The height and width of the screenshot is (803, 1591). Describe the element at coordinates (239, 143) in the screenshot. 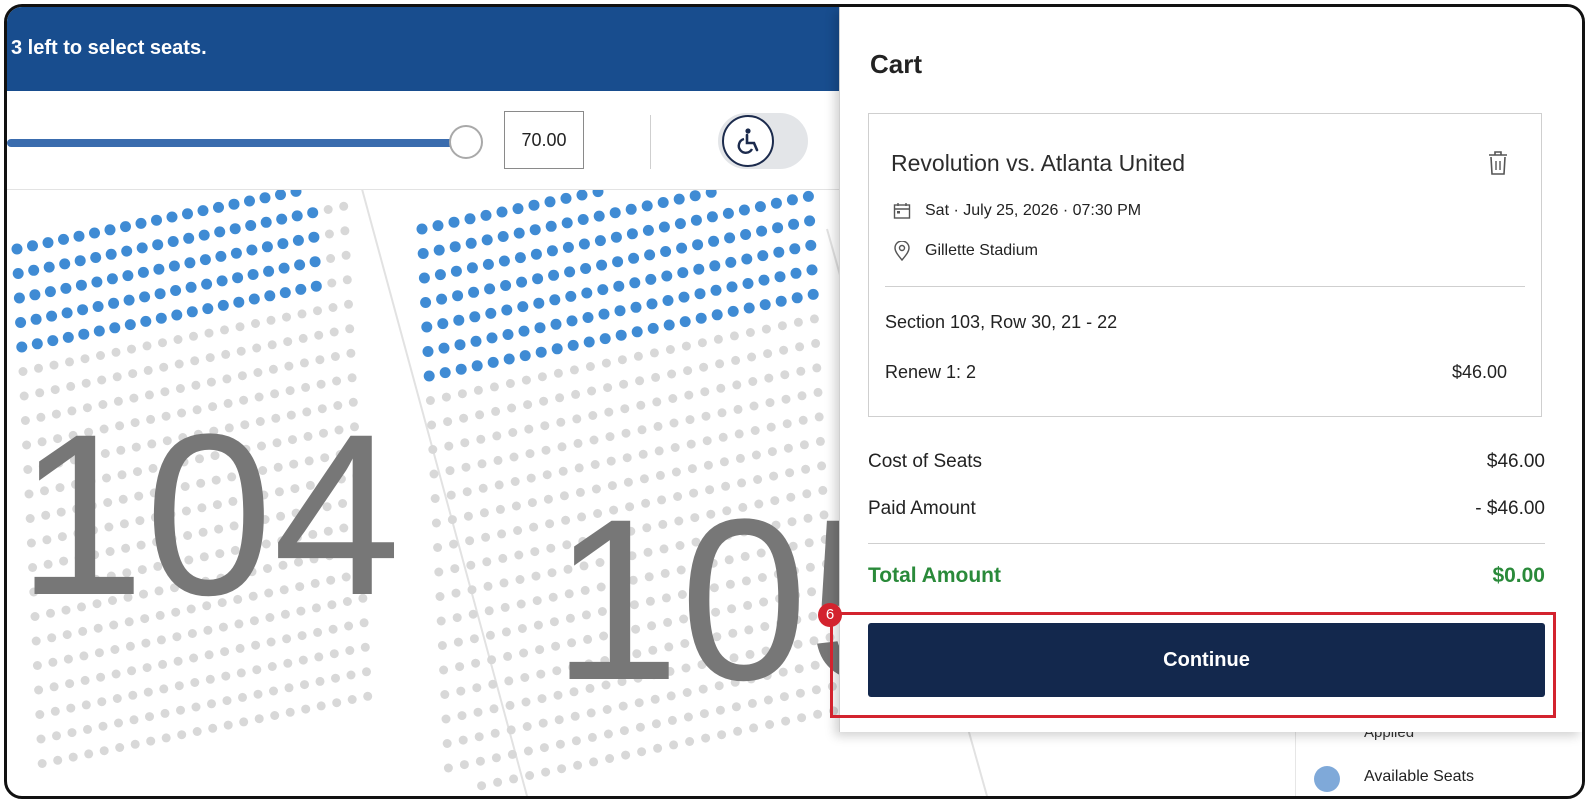

I see `price-slider-track` at that location.